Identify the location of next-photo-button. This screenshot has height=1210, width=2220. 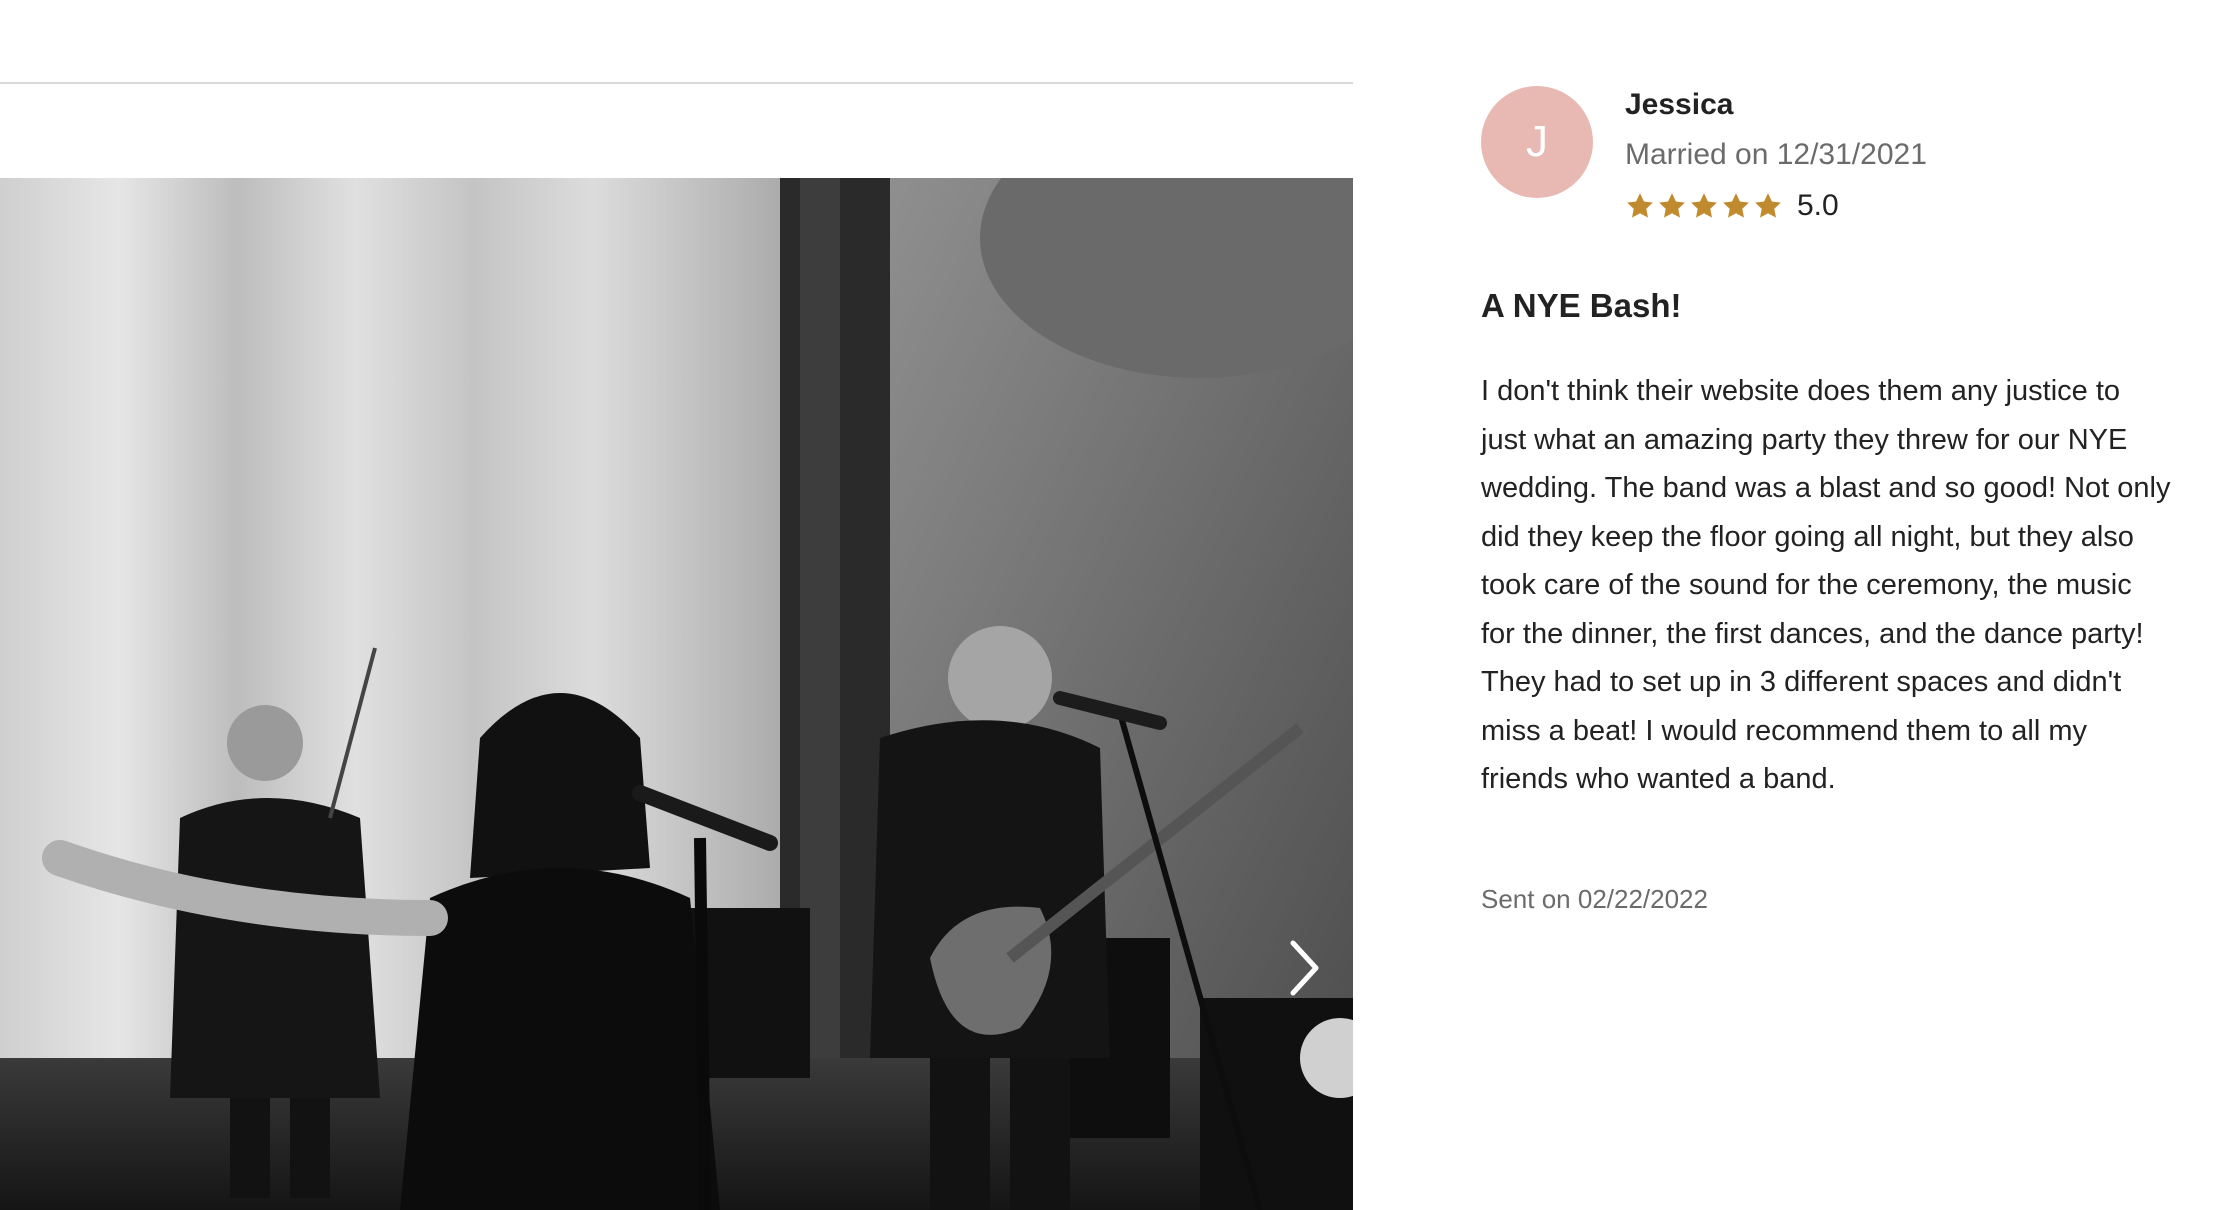
(1305, 968).